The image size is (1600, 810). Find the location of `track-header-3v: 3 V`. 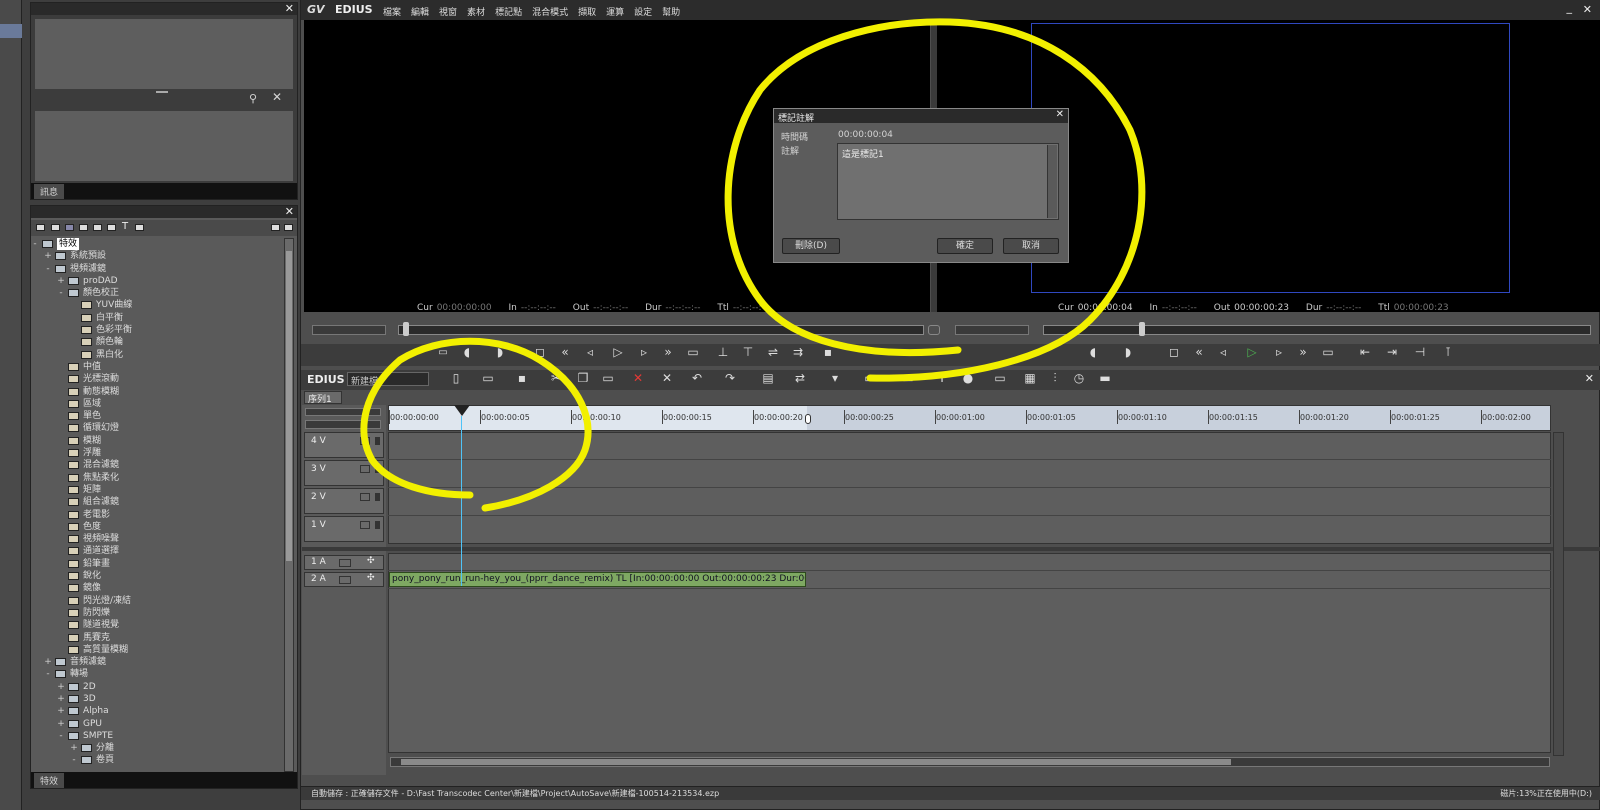

track-header-3v: 3 V is located at coordinates (344, 473).